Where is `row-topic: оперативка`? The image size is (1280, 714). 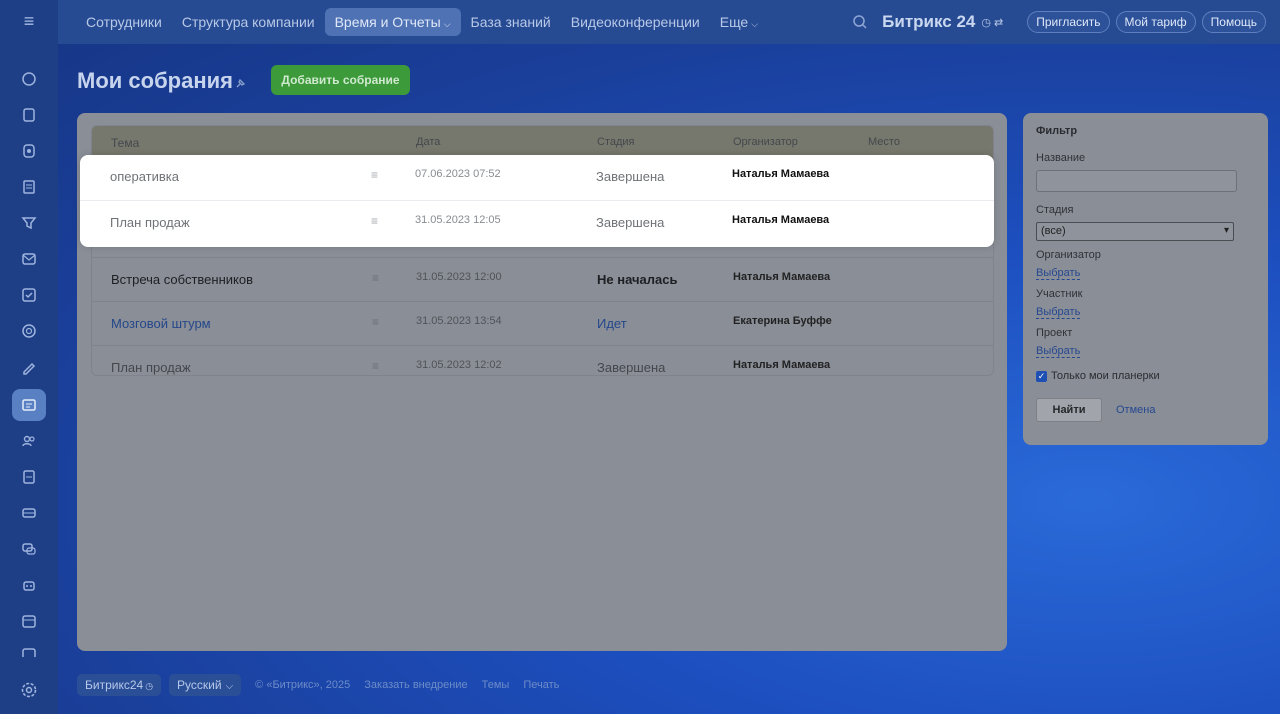 row-topic: оперативка is located at coordinates (144, 176).